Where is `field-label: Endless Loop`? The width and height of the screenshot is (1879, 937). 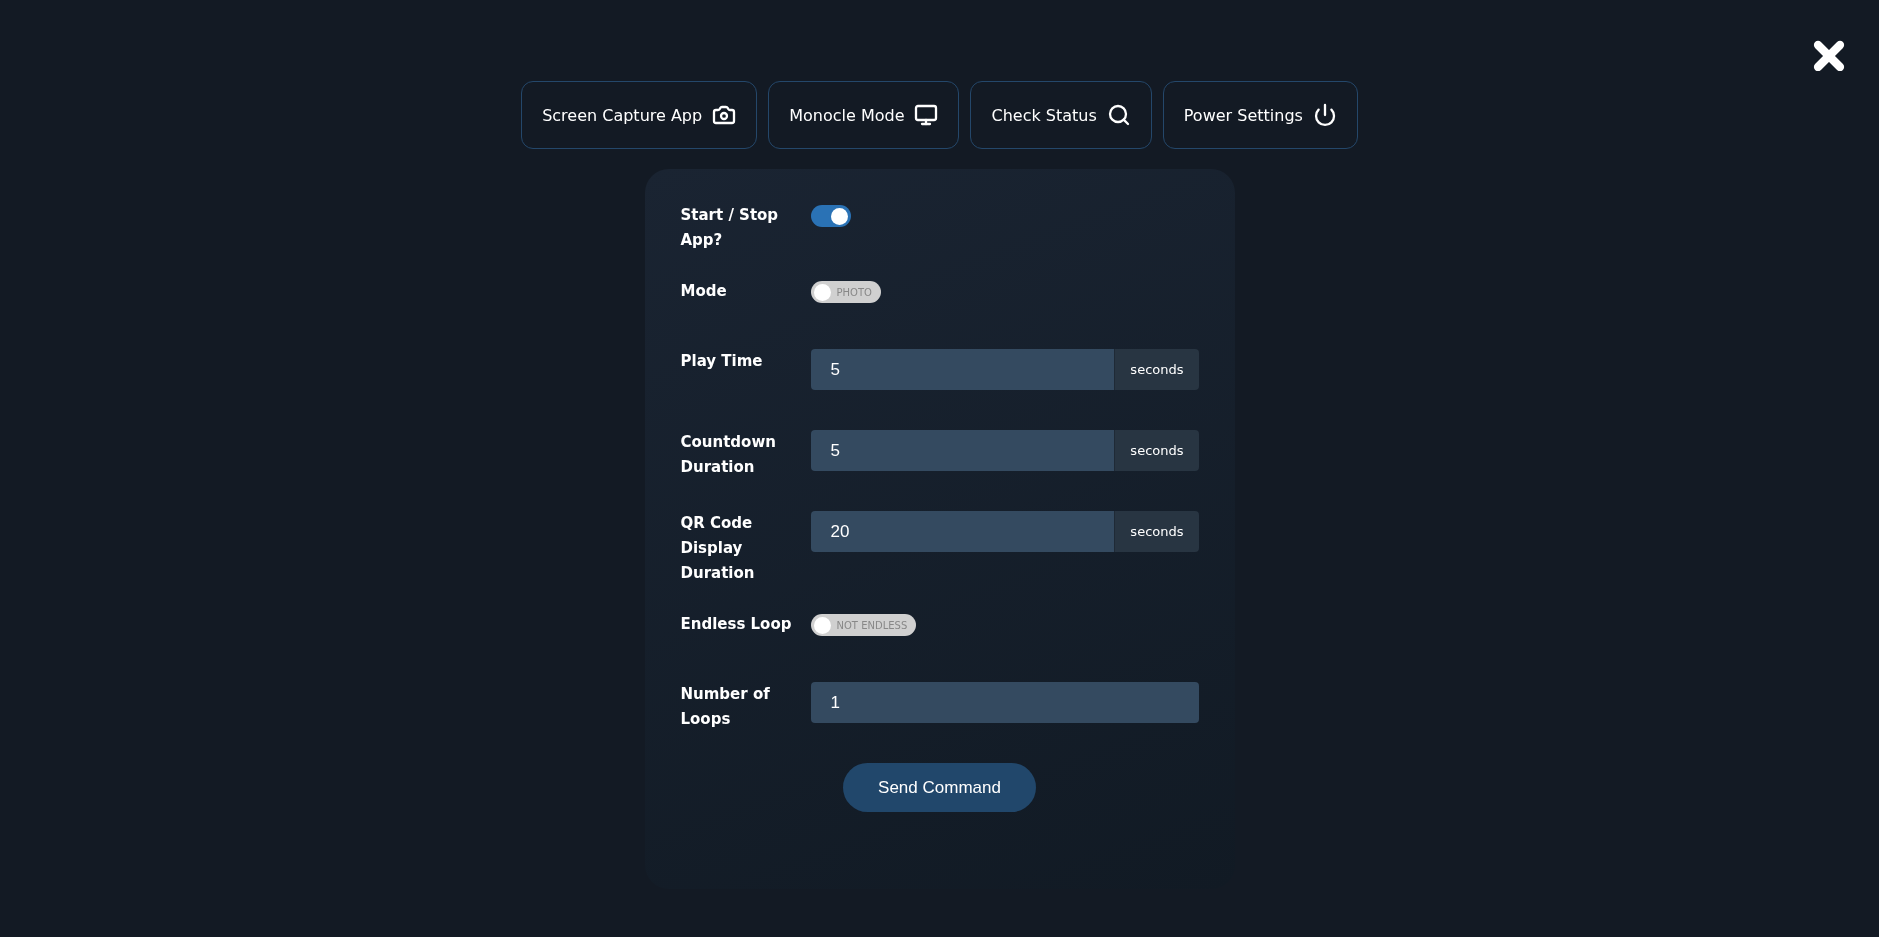
field-label: Endless Loop is located at coordinates (736, 624).